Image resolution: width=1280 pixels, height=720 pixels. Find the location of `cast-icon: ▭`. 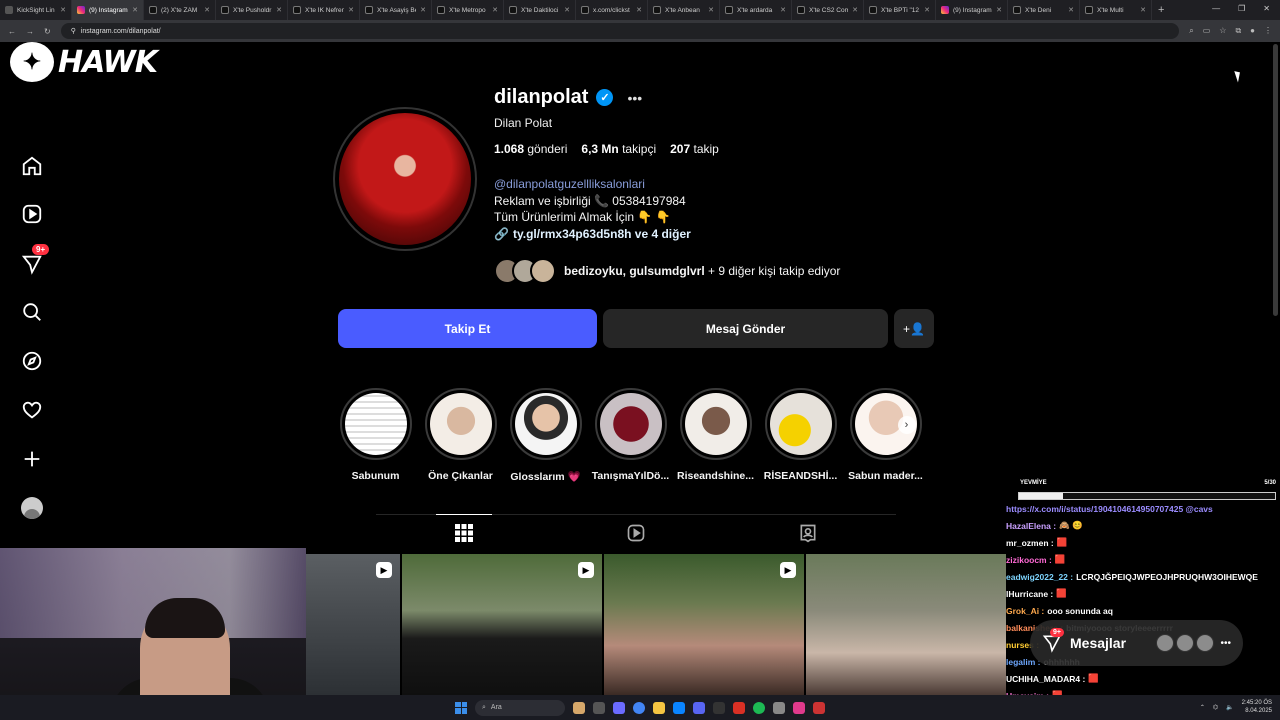

cast-icon: ▭ is located at coordinates (1207, 31).